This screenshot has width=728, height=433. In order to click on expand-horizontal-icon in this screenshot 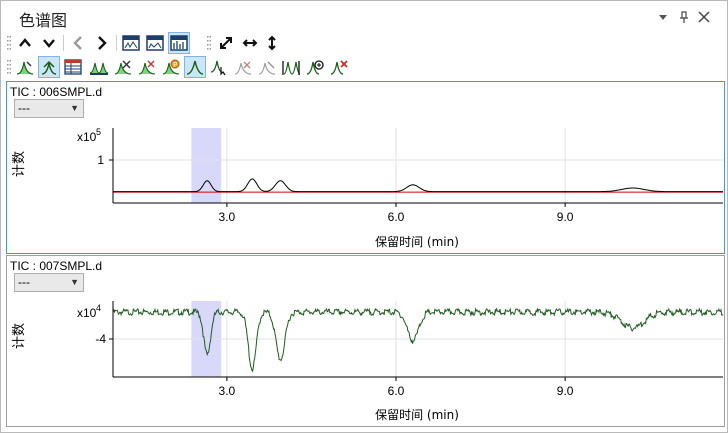, I will do `click(250, 43)`.